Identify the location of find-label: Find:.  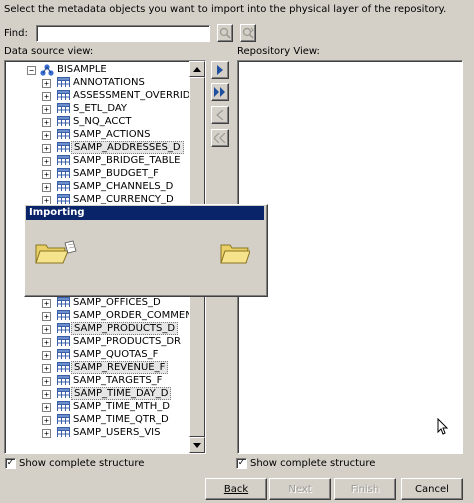
(16, 33).